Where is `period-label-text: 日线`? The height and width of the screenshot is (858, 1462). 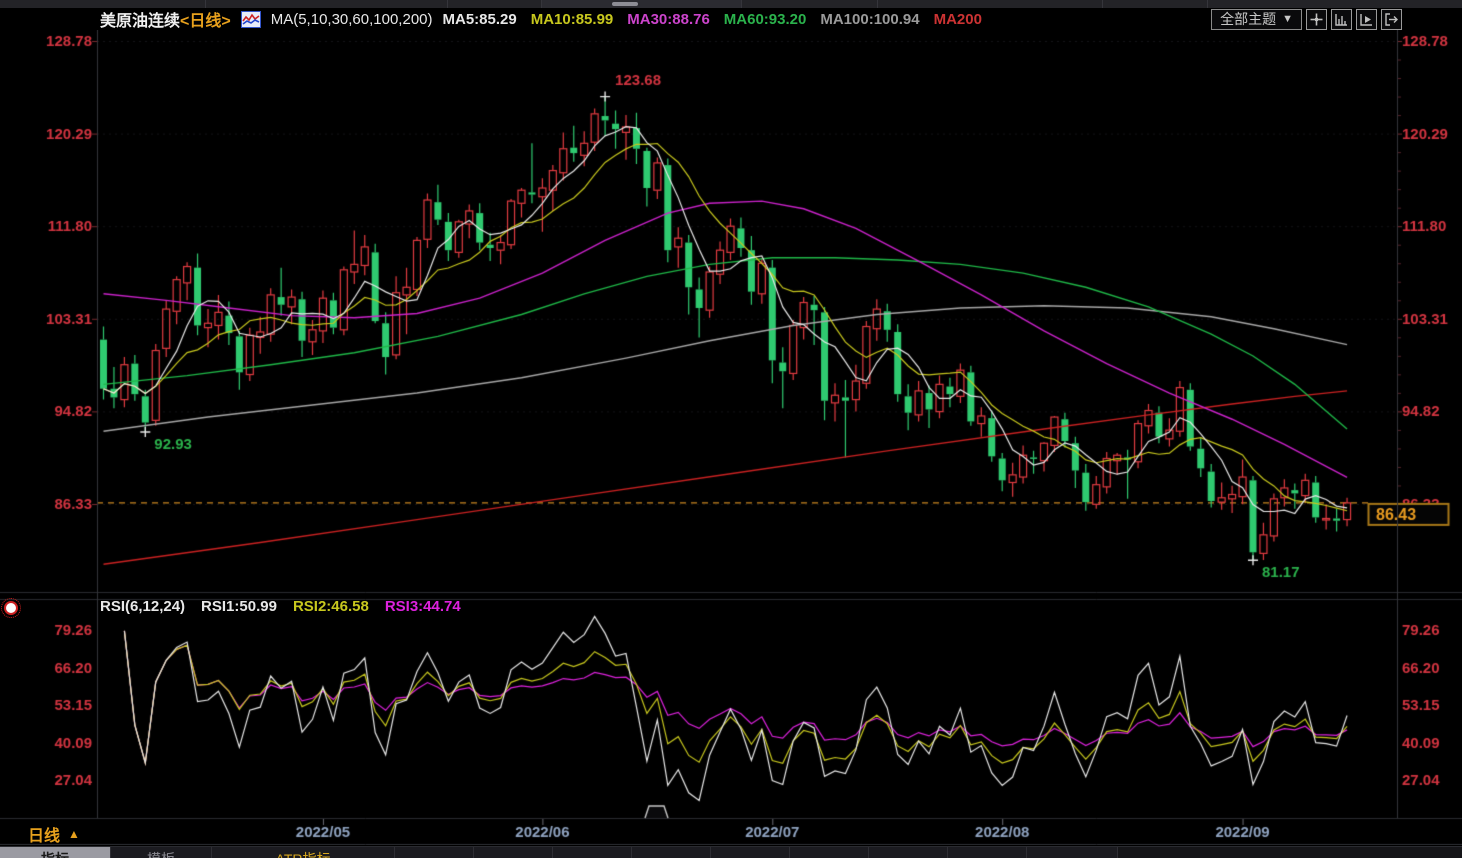
period-label-text: 日线 is located at coordinates (44, 836).